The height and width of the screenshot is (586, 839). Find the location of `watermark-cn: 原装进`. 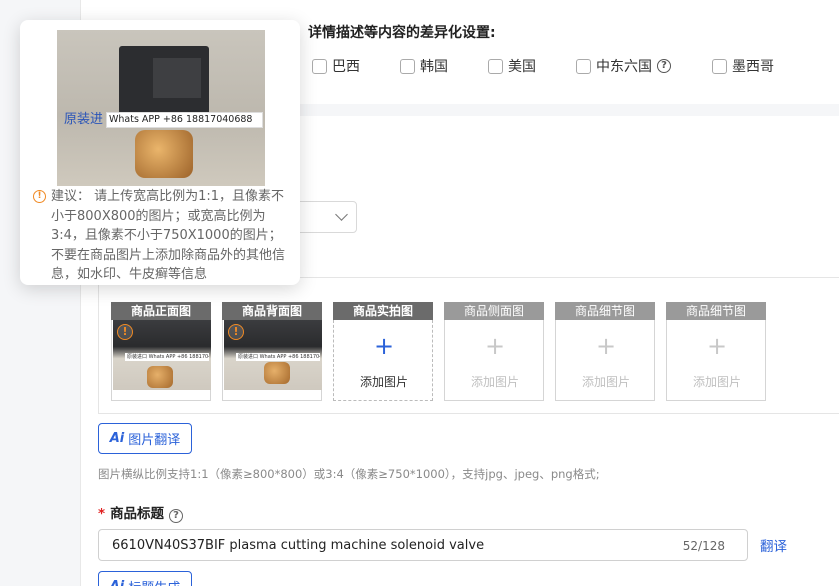

watermark-cn: 原装进 is located at coordinates (84, 119).